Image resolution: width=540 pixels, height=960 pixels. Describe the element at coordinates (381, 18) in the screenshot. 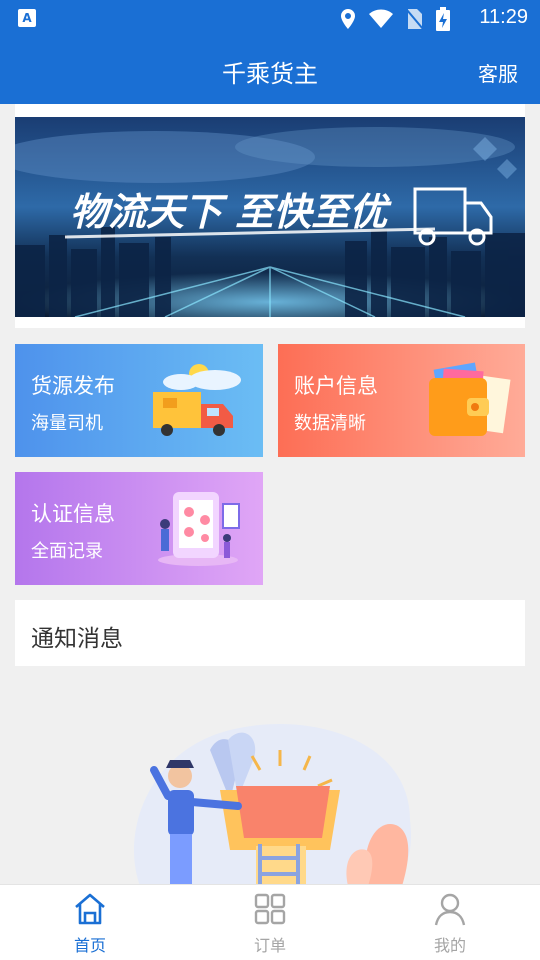

I see `wifi-icon` at that location.